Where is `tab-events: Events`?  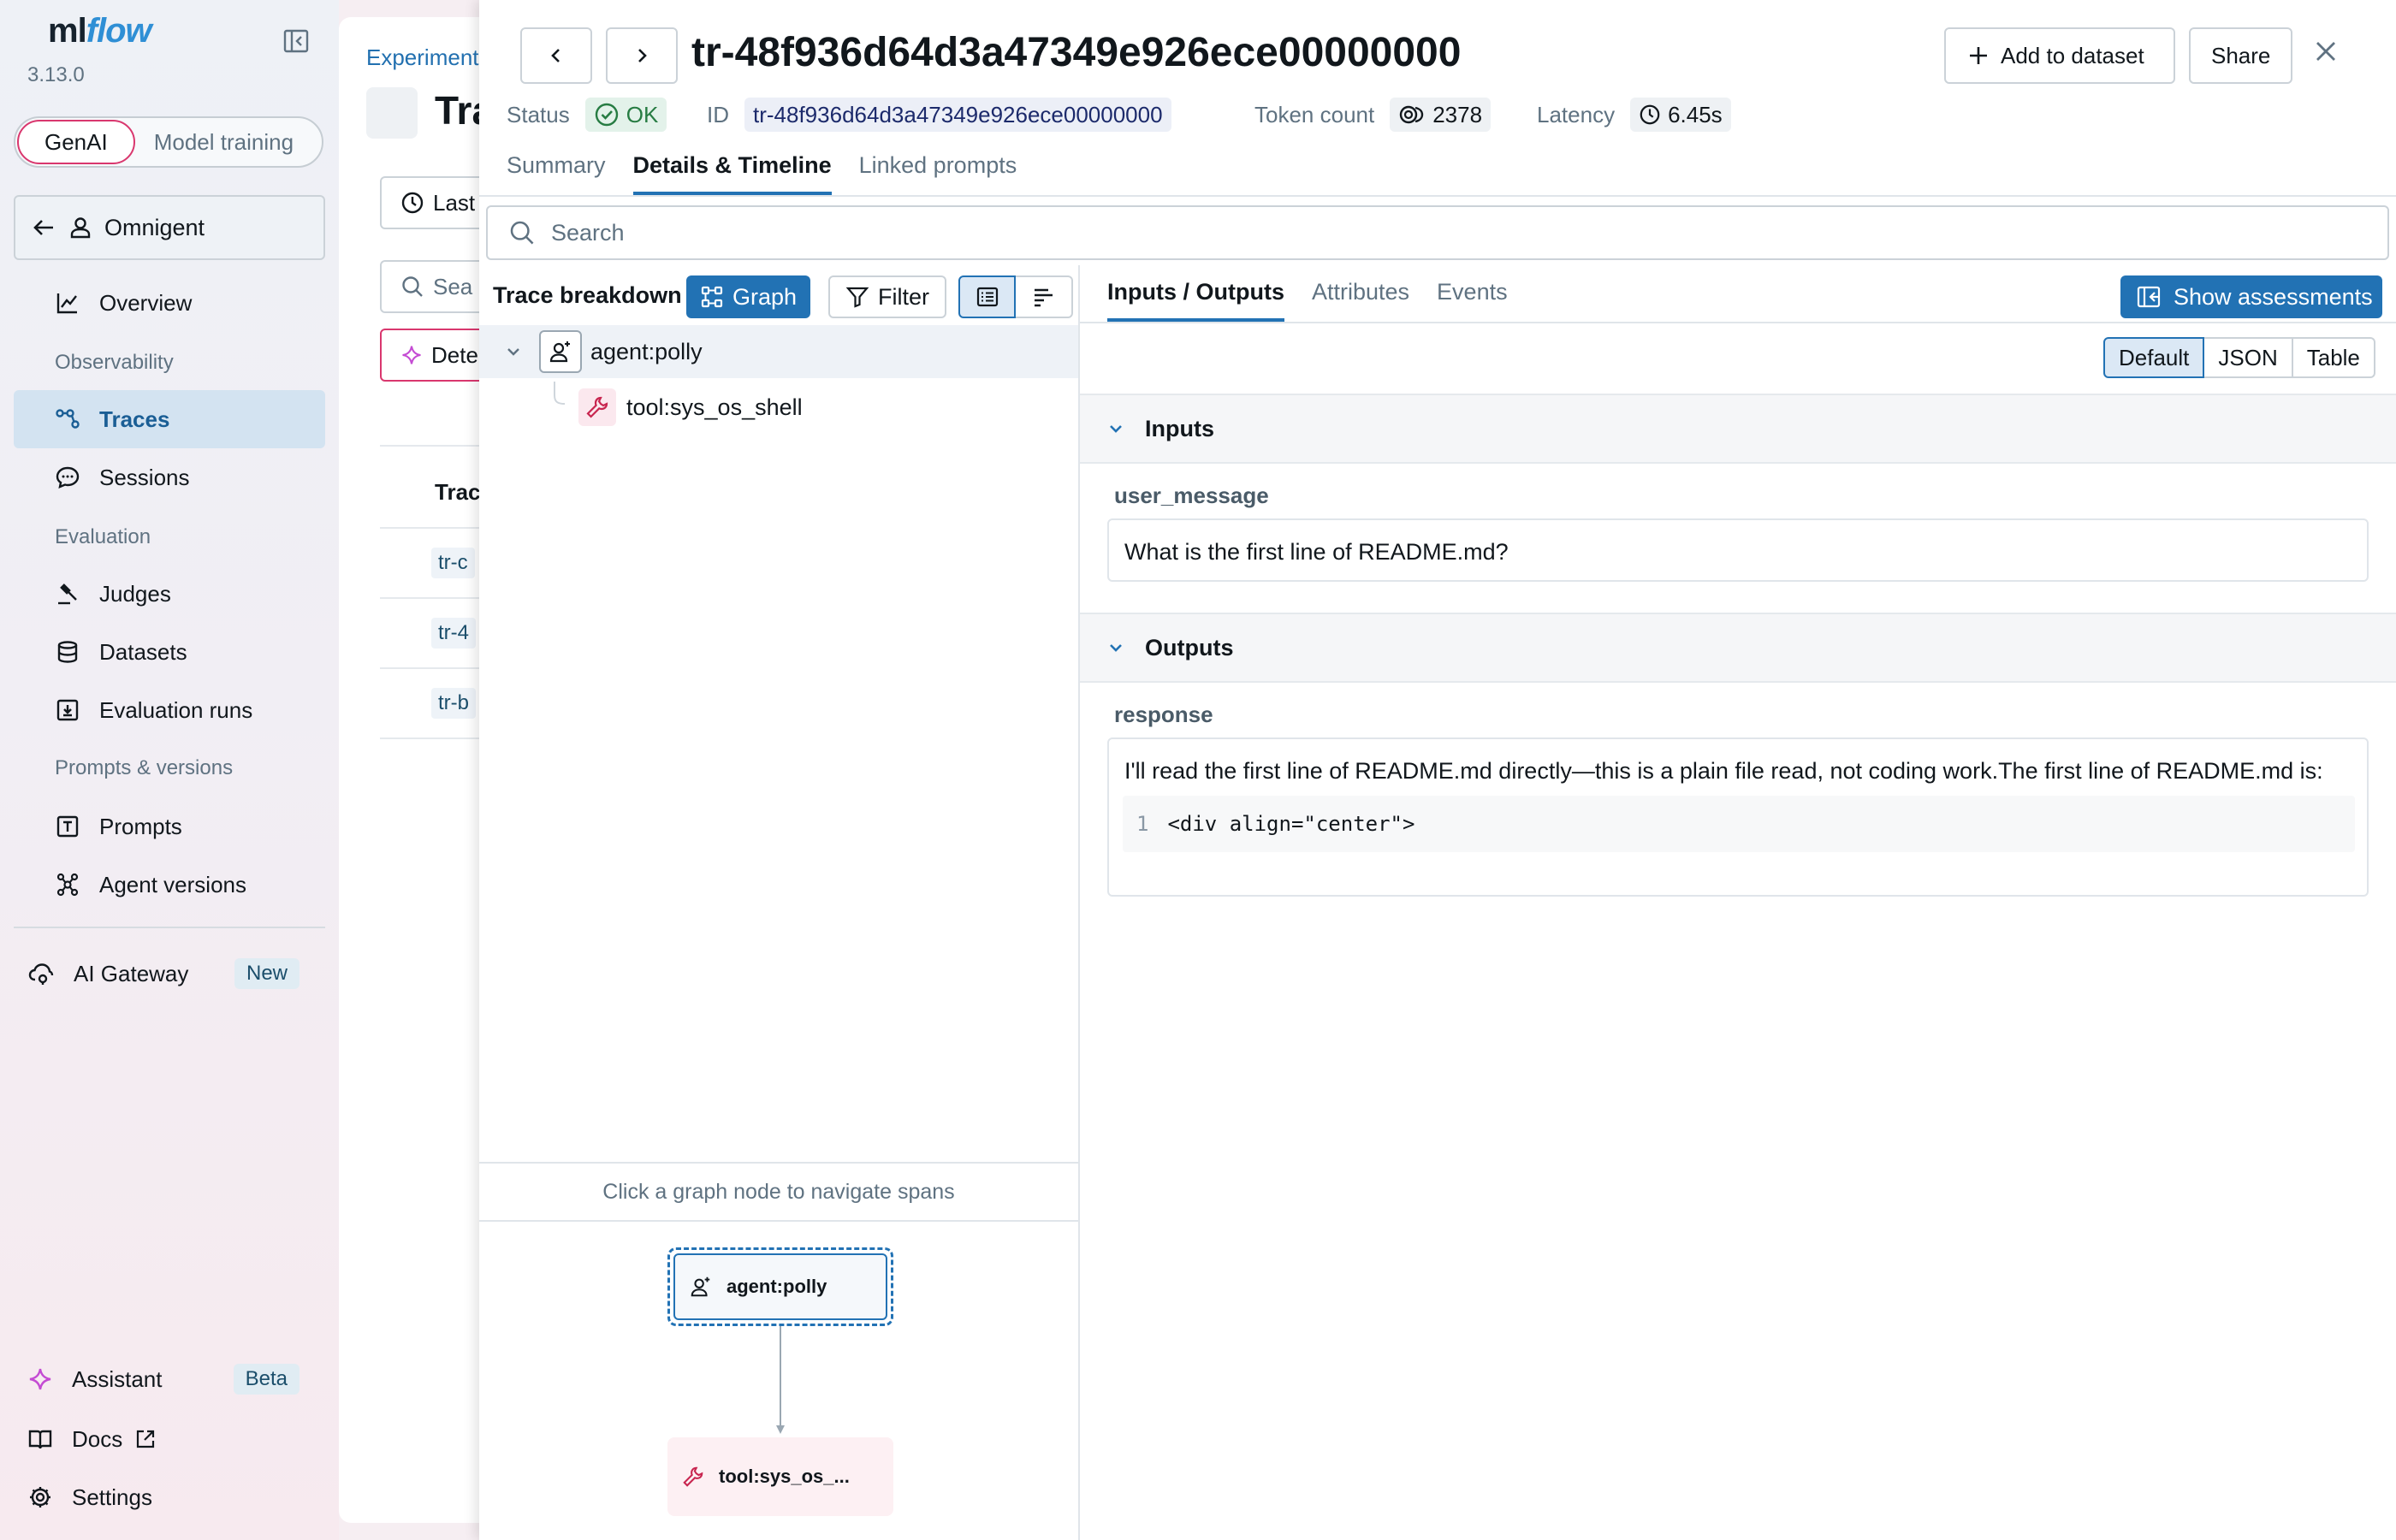 tab-events: Events is located at coordinates (1472, 298).